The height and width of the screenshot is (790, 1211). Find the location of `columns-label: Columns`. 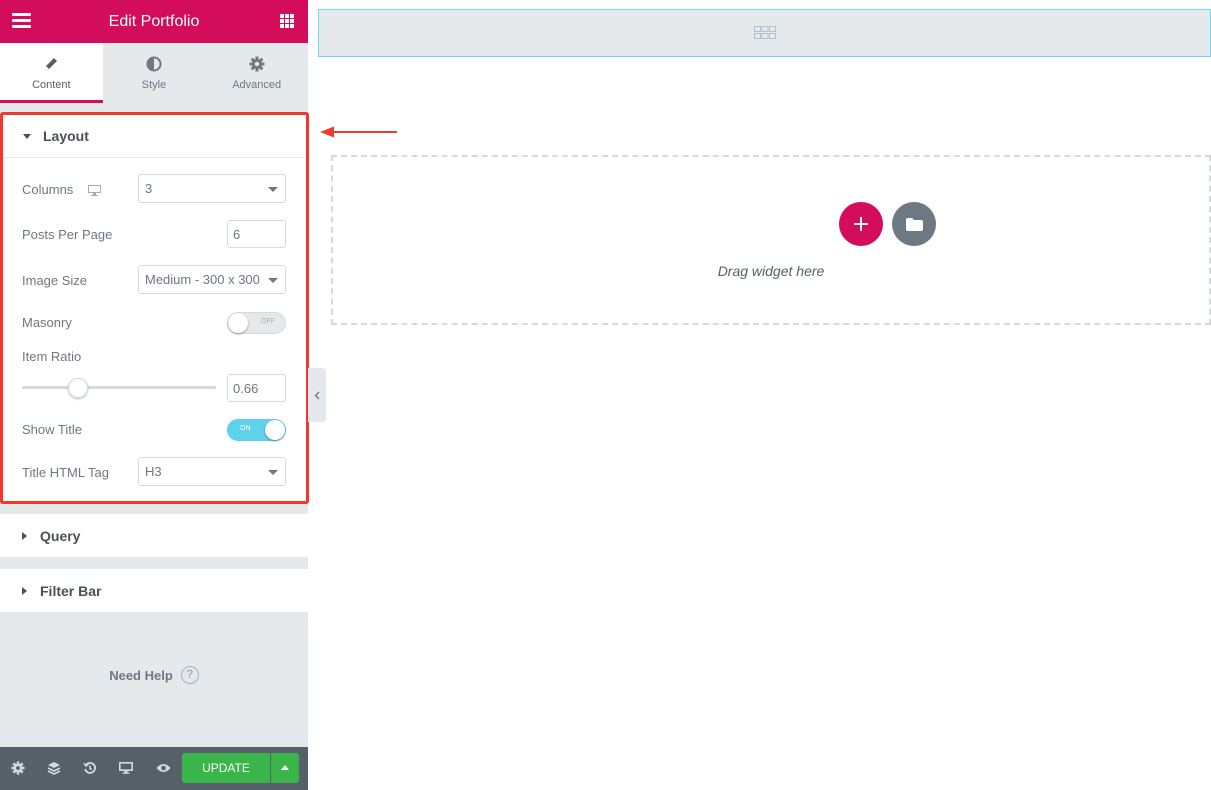

columns-label: Columns is located at coordinates (48, 189).